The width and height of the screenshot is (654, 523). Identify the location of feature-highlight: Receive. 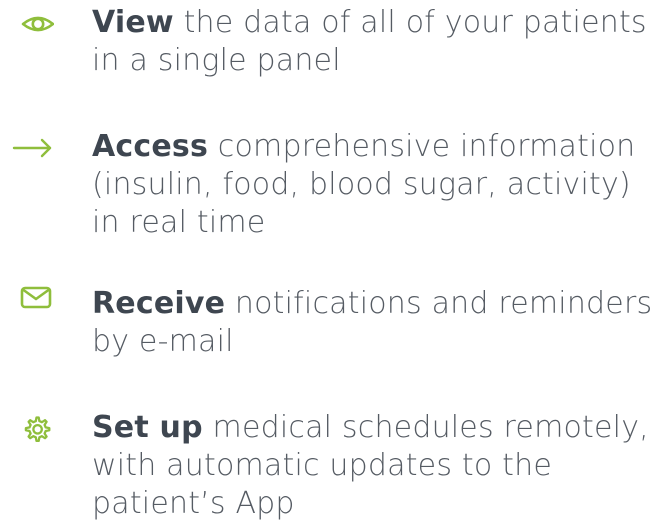
(159, 303).